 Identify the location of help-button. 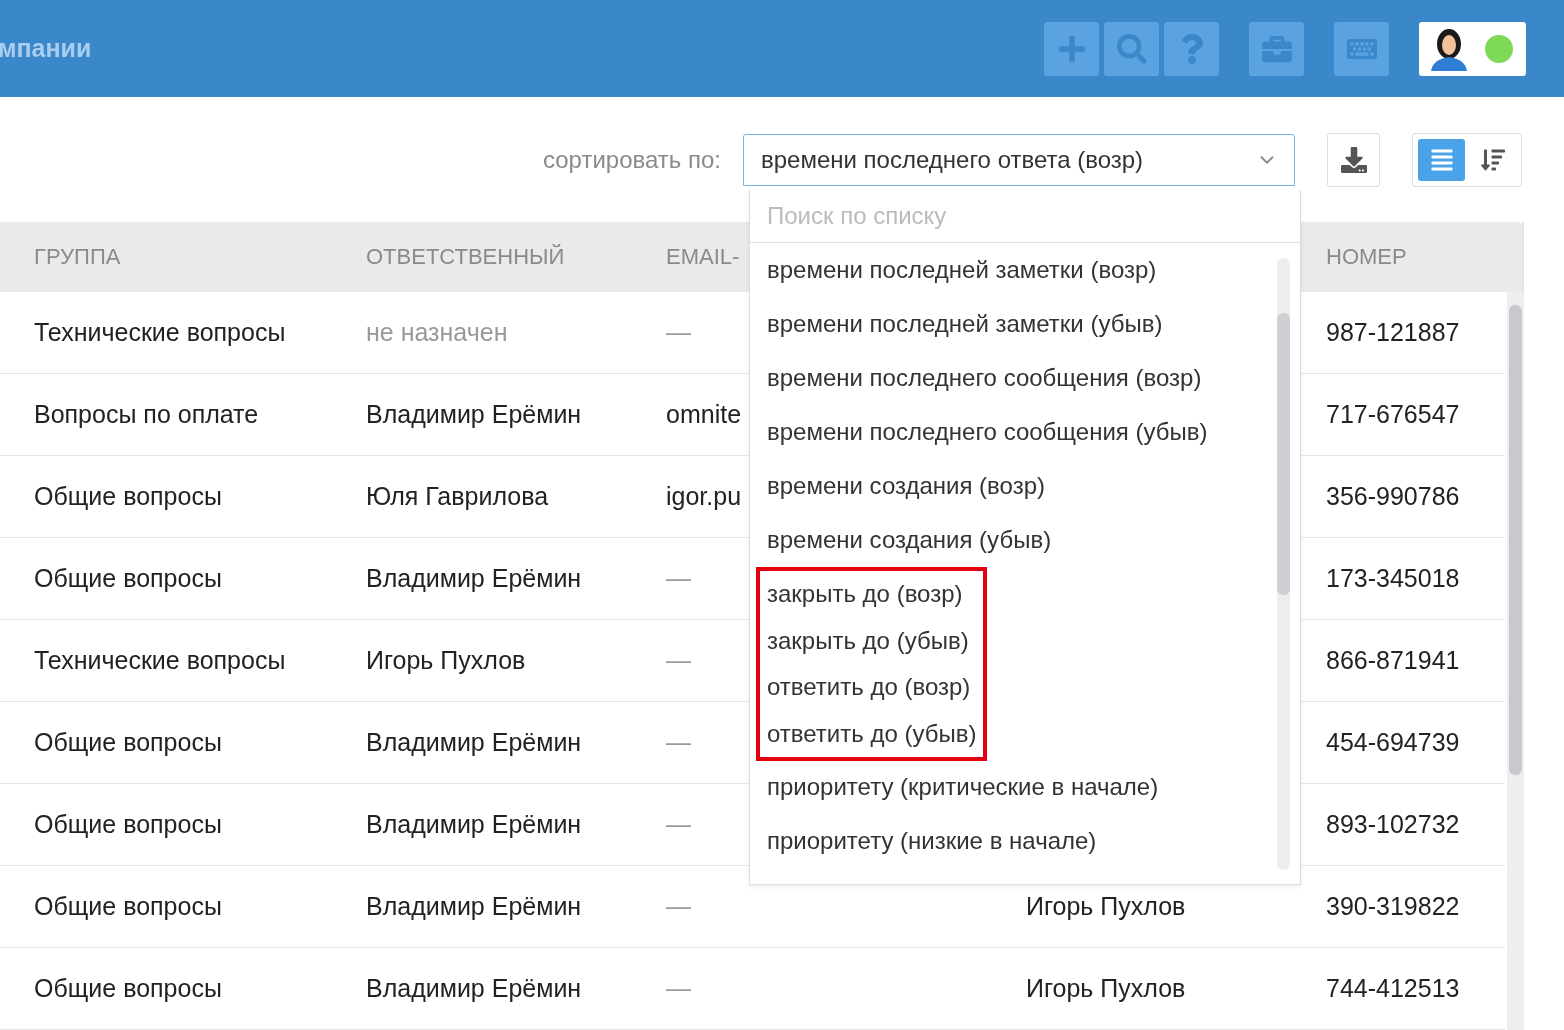
(1191, 48).